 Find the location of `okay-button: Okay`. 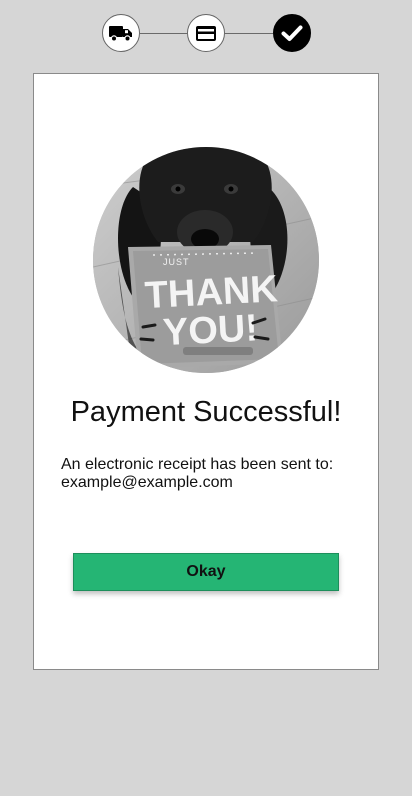

okay-button: Okay is located at coordinates (206, 572).